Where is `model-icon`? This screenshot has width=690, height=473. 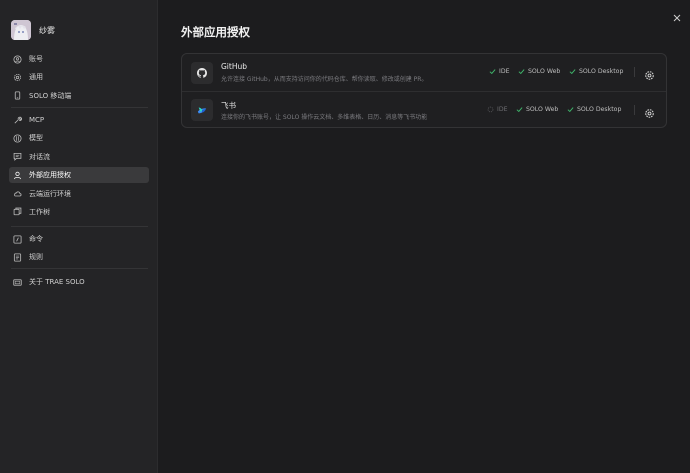
model-icon is located at coordinates (17, 138).